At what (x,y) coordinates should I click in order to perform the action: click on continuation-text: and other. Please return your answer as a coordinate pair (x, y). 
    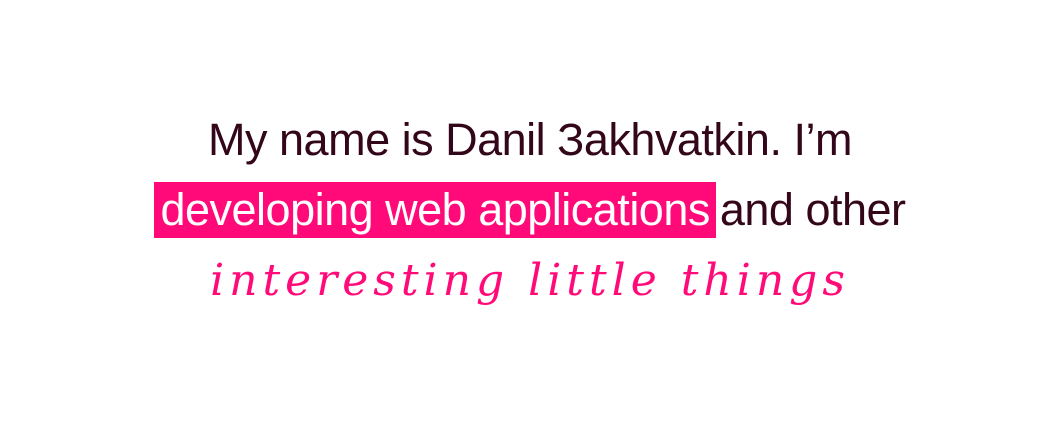
    Looking at the image, I should click on (812, 209).